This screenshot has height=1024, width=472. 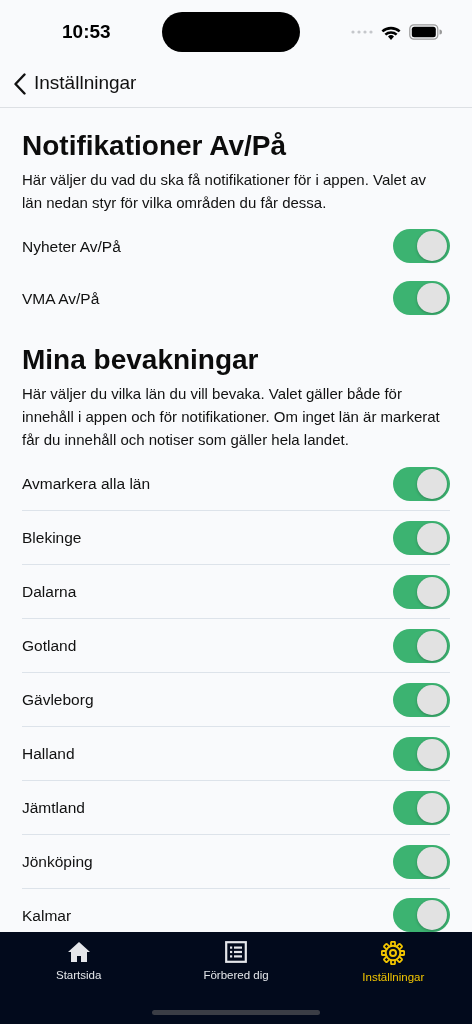 What do you see at coordinates (52, 538) in the screenshot?
I see `setting-label: Blekinge` at bounding box center [52, 538].